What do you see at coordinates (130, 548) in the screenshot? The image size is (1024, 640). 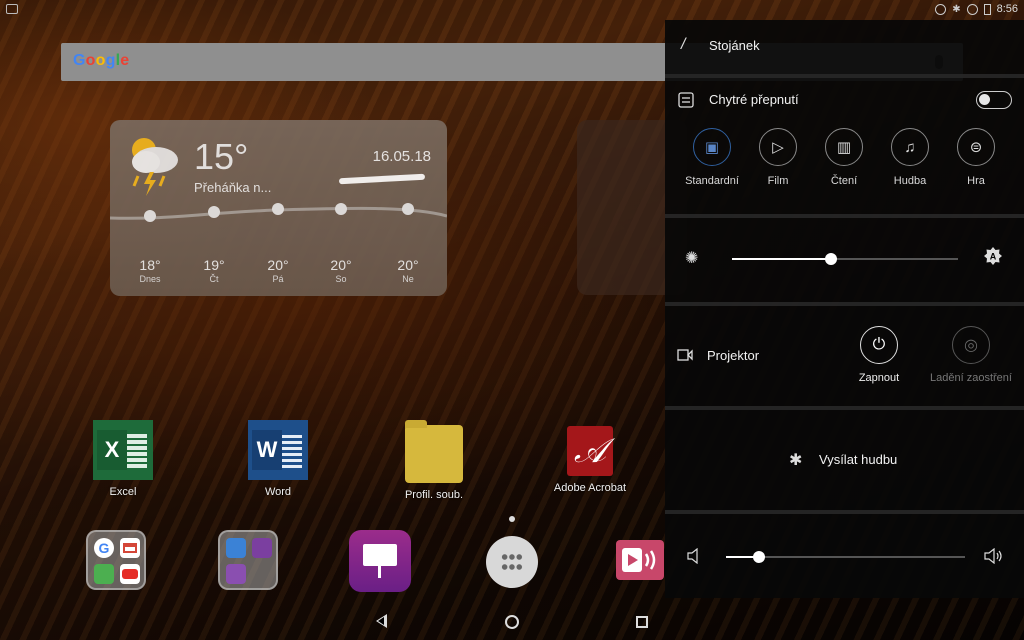 I see `gmail-icon` at bounding box center [130, 548].